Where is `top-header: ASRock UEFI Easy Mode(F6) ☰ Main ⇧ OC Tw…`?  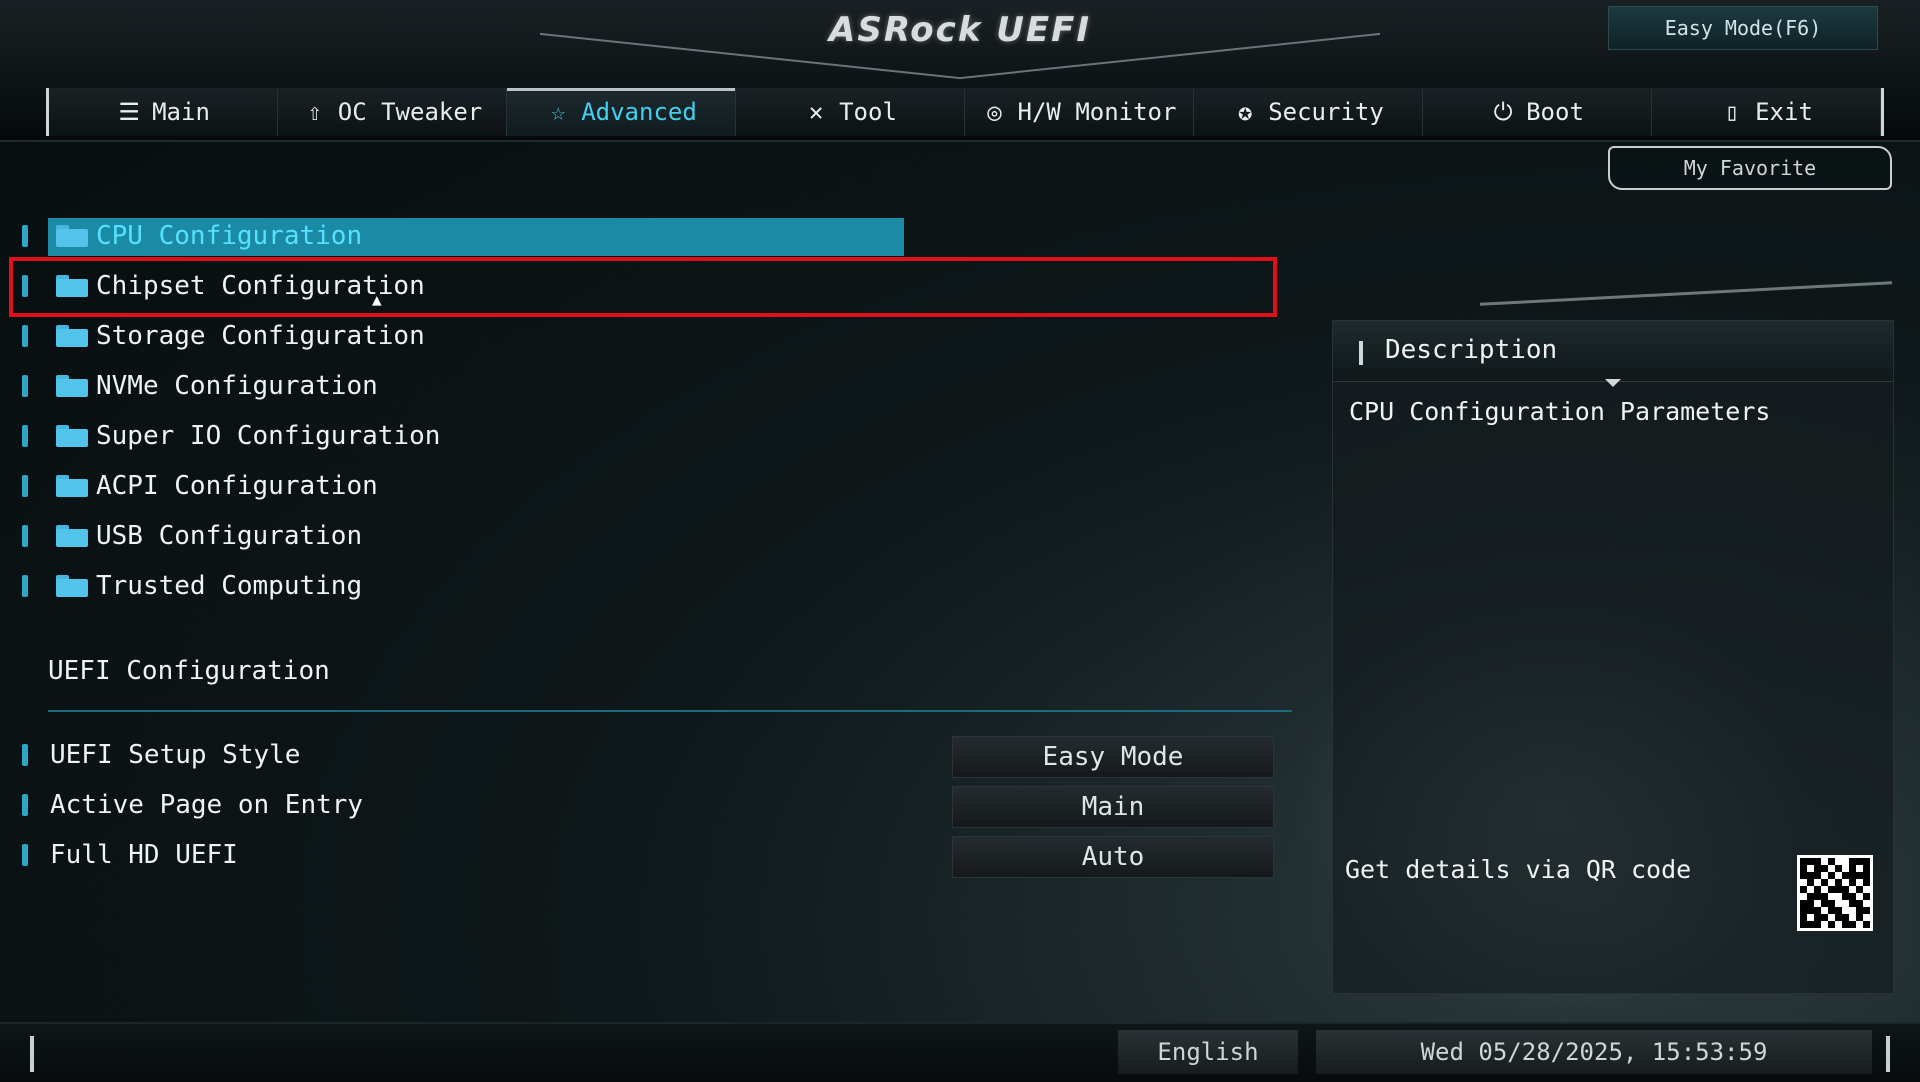 top-header: ASRock UEFI Easy Mode(F6) ☰ Main ⇧ OC Tw… is located at coordinates (960, 71).